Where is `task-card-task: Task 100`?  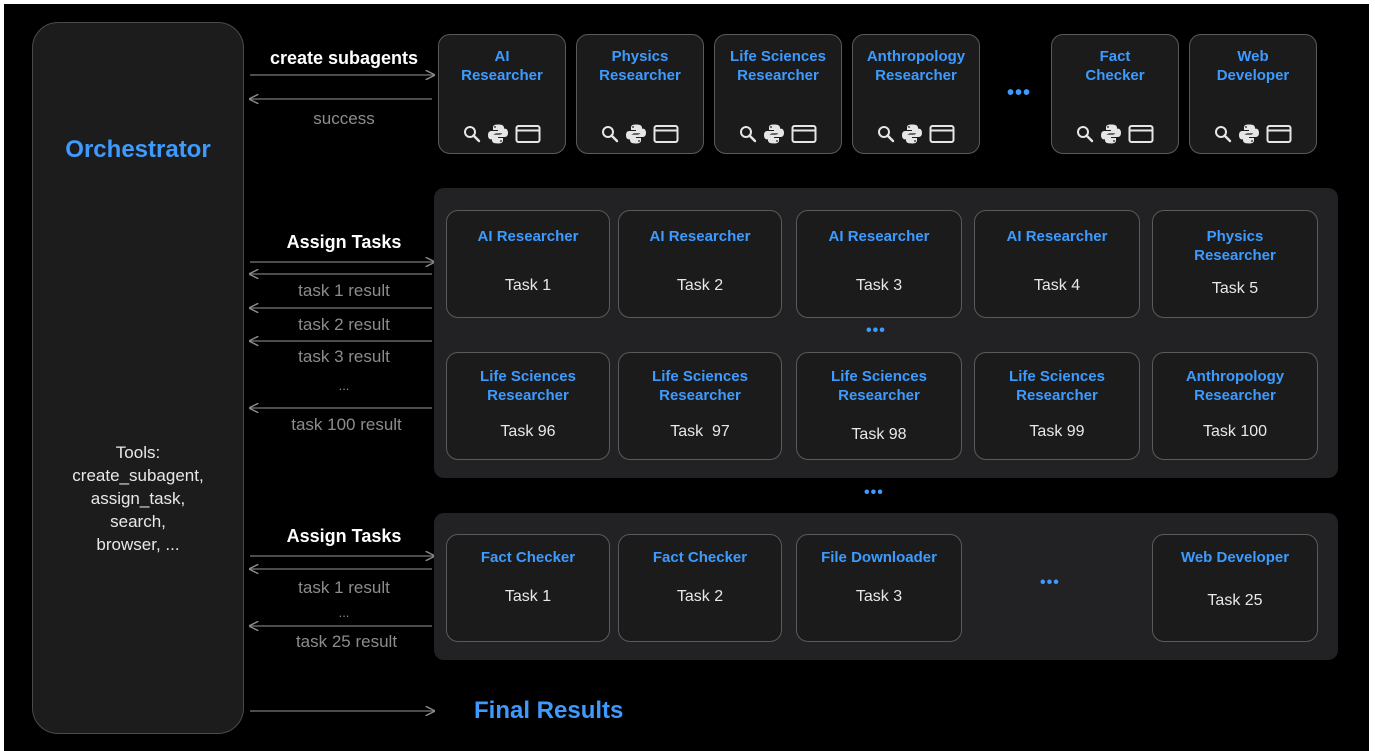
task-card-task: Task 100 is located at coordinates (1235, 431).